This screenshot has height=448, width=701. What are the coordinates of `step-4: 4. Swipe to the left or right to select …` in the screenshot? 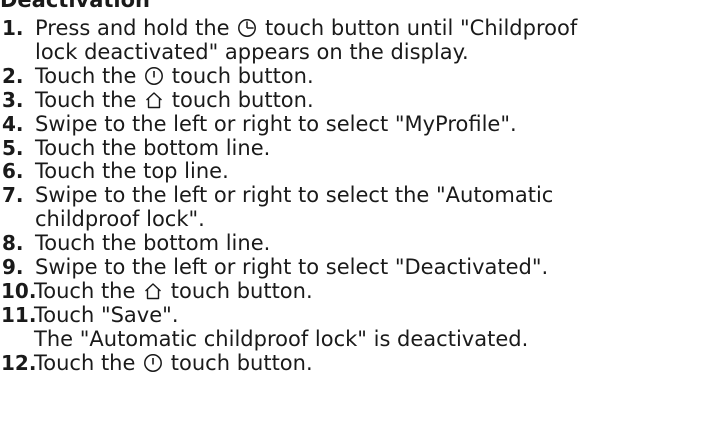 It's located at (350, 124).